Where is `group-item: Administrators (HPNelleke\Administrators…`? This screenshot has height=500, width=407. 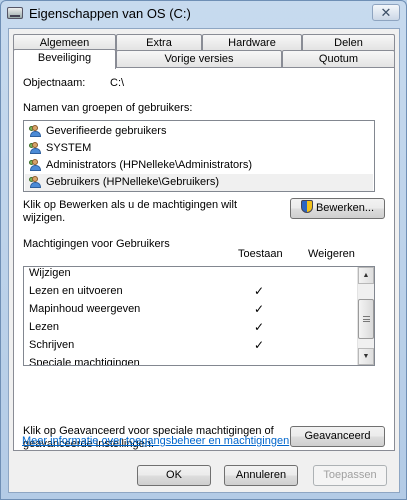 group-item: Administrators (HPNelleke\Administrators… is located at coordinates (199, 165).